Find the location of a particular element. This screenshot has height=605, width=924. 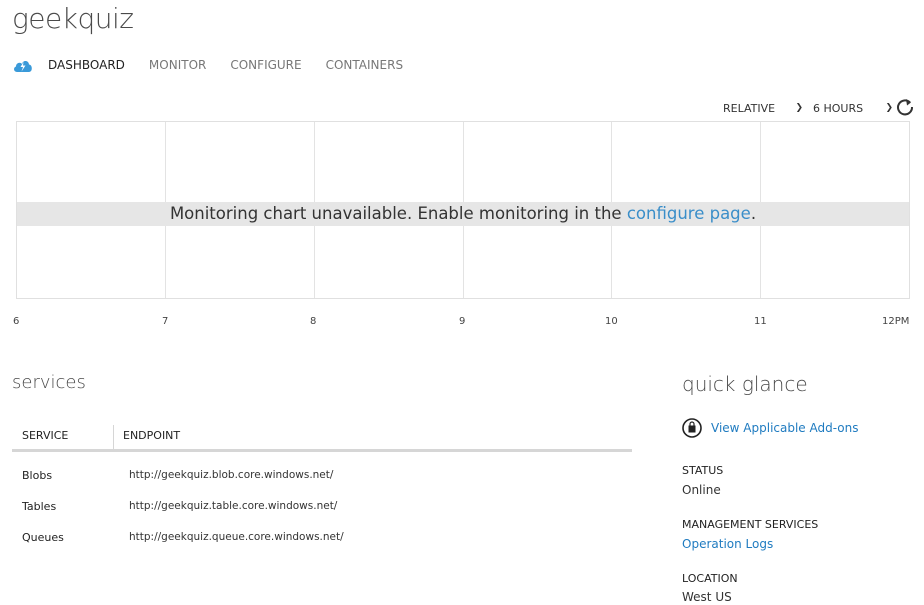

tab-dashboard: DASHBOARD is located at coordinates (86, 65).